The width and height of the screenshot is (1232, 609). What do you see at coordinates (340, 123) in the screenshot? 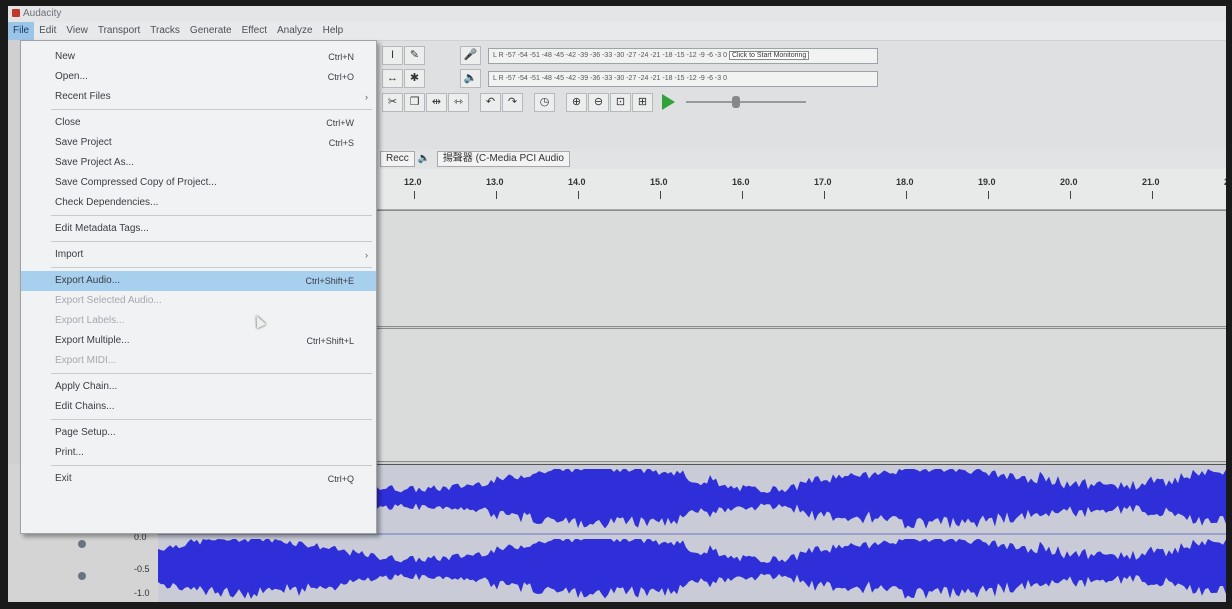
I see `menu-item-shortcut: Ctrl+W` at bounding box center [340, 123].